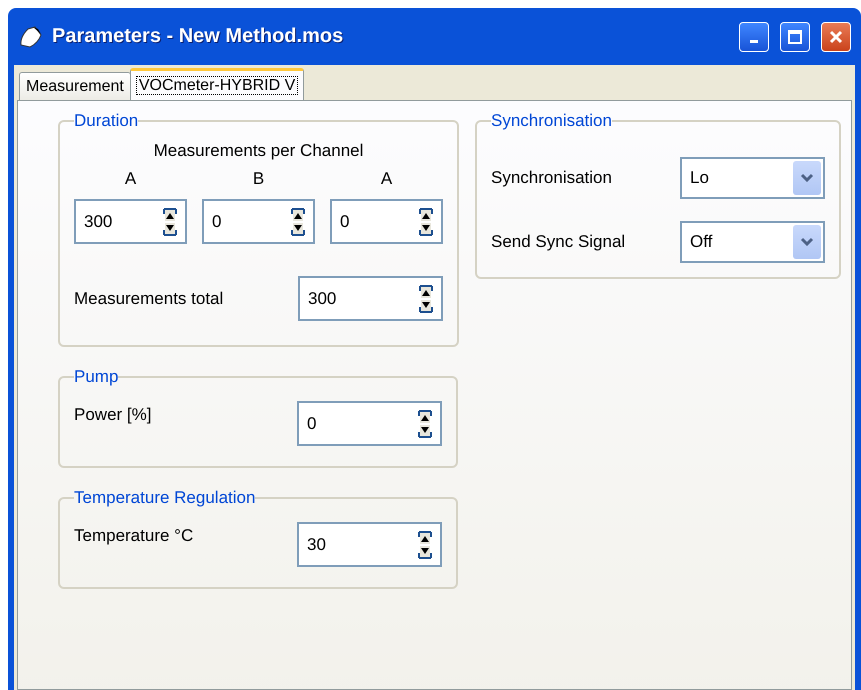 Image resolution: width=861 pixels, height=690 pixels. I want to click on dropdown: Off, so click(752, 242).